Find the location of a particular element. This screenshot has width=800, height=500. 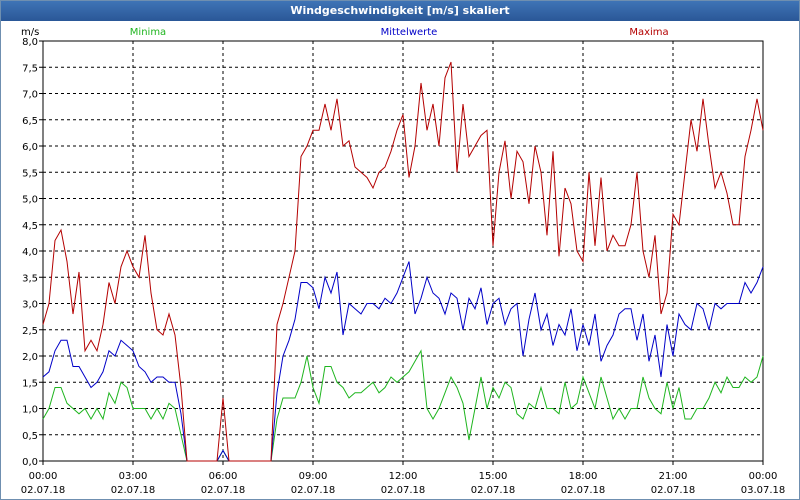

y-tick-label: 0,5 is located at coordinates (30, 436).